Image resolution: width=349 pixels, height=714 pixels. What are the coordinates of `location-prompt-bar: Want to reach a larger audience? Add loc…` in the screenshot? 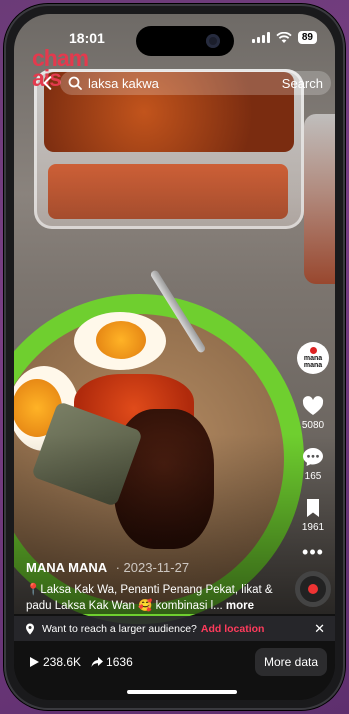 It's located at (174, 628).